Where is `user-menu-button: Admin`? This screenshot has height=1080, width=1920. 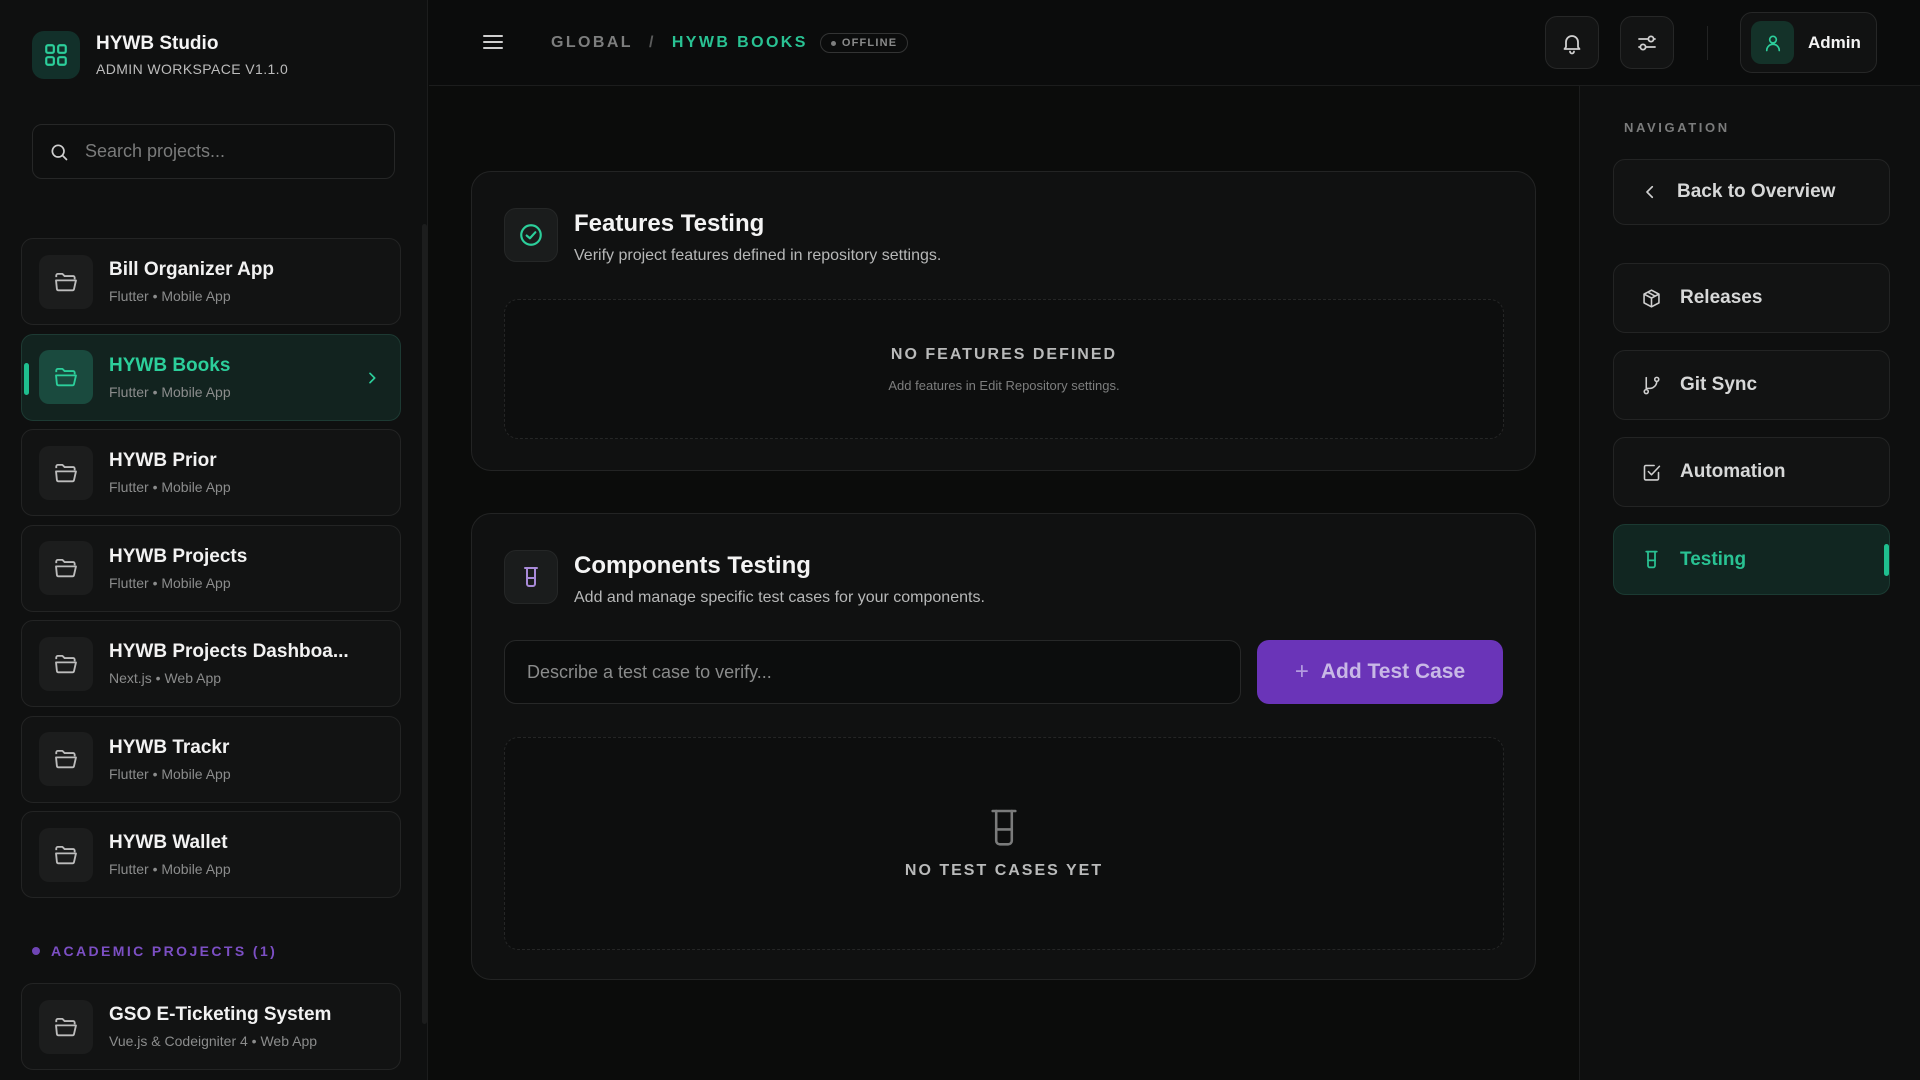
user-menu-button: Admin is located at coordinates (1808, 42).